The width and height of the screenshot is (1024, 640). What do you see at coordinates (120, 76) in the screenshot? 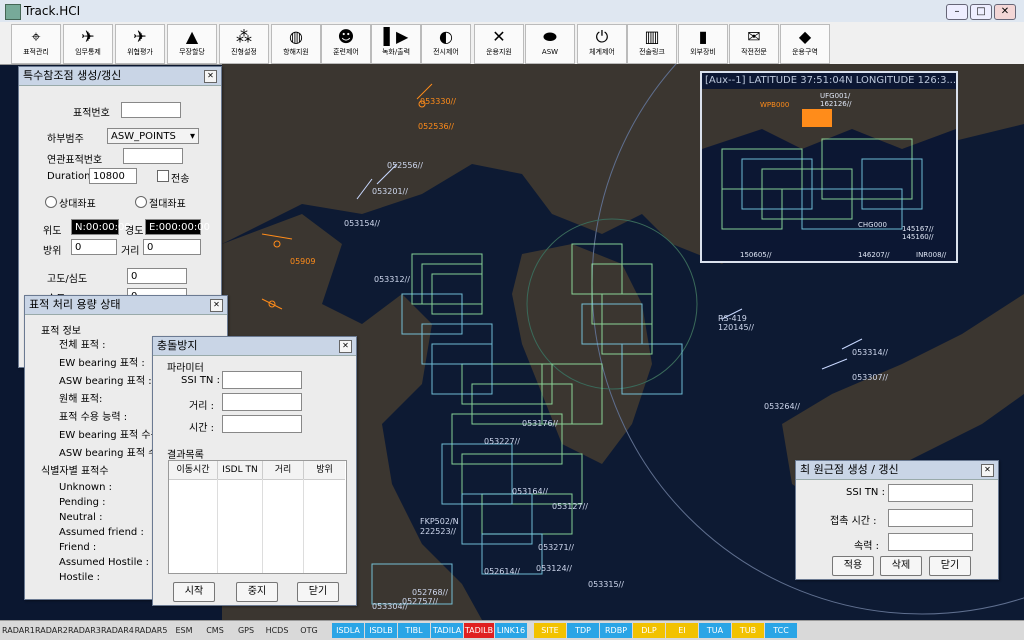
I see `panel-title: 특수참조점 생성/갱신` at bounding box center [120, 76].